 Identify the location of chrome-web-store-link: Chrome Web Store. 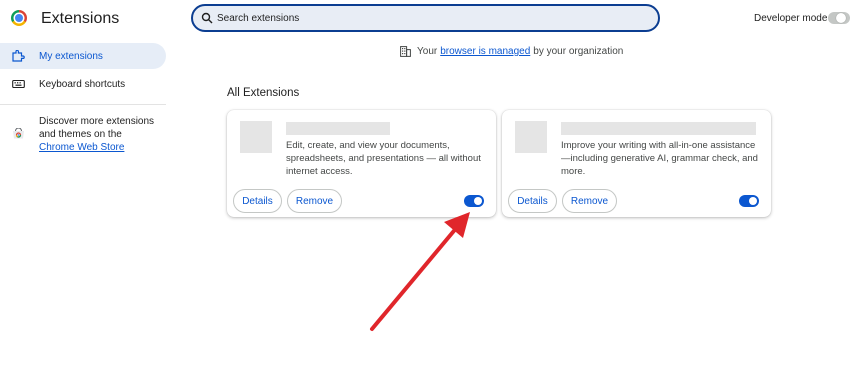
(81, 147).